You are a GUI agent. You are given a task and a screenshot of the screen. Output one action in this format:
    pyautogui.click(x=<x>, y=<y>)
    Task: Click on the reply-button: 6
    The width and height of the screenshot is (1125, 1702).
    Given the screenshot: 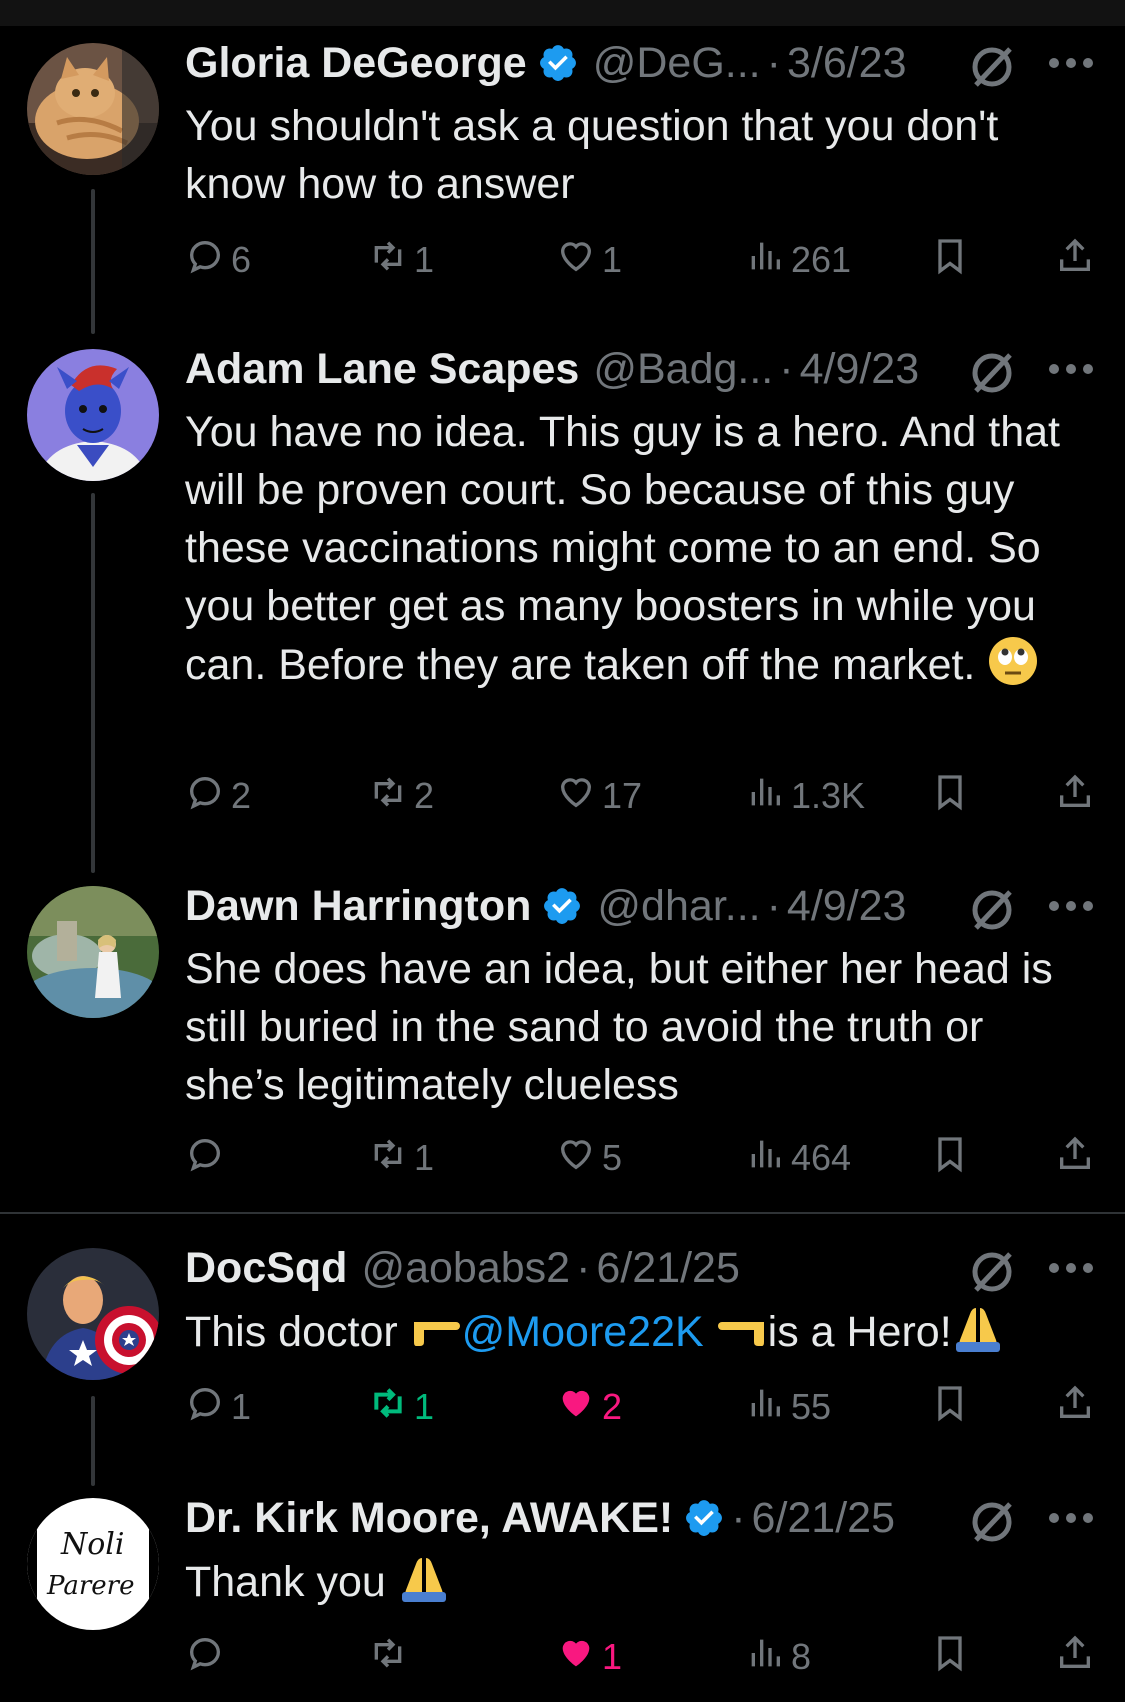 What is the action you would take?
    pyautogui.click(x=218, y=260)
    